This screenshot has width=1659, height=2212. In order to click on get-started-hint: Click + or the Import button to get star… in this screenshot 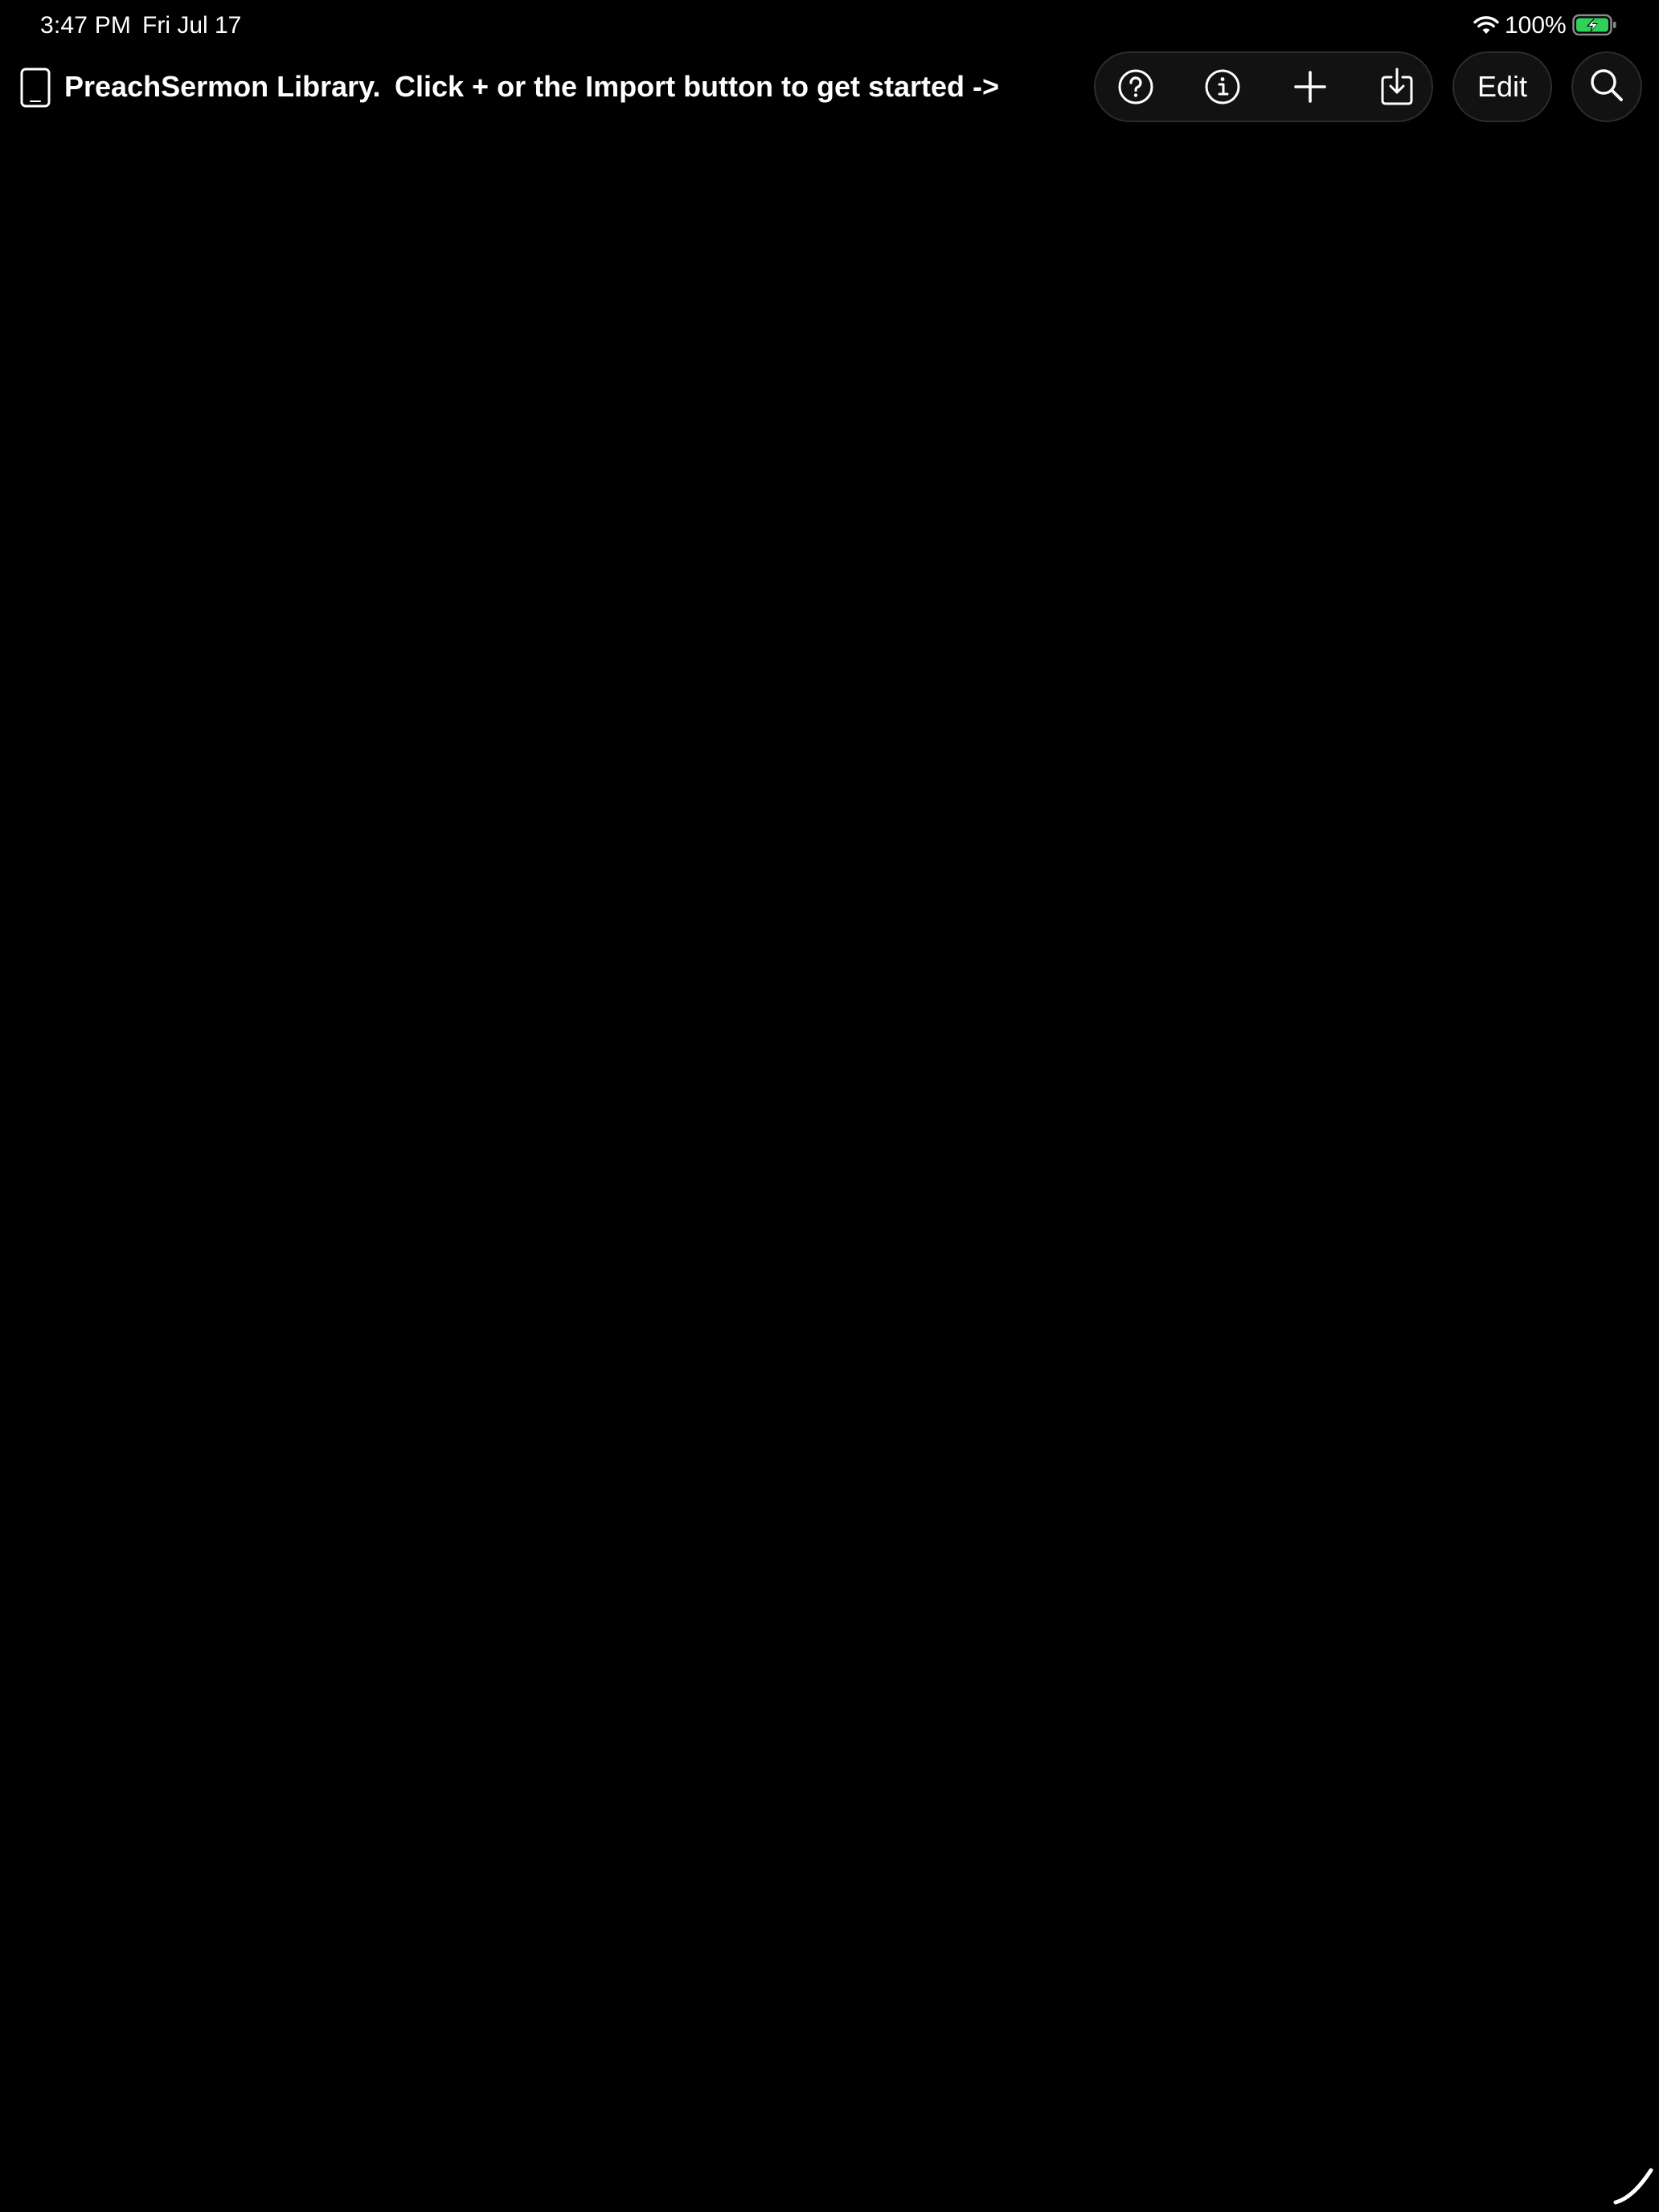, I will do `click(697, 86)`.